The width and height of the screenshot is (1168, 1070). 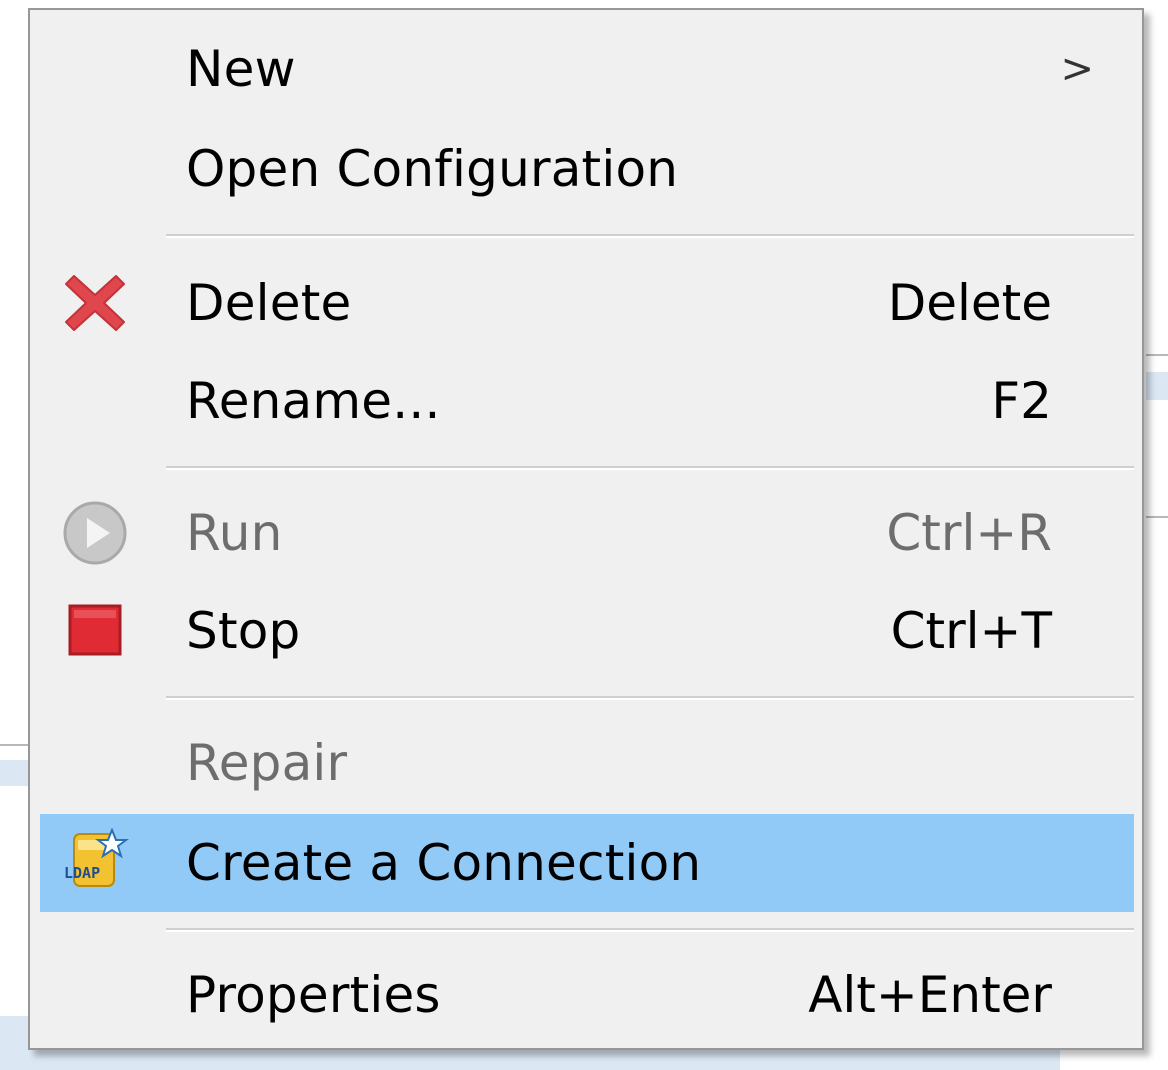 I want to click on run-play-icon, so click(x=95, y=533).